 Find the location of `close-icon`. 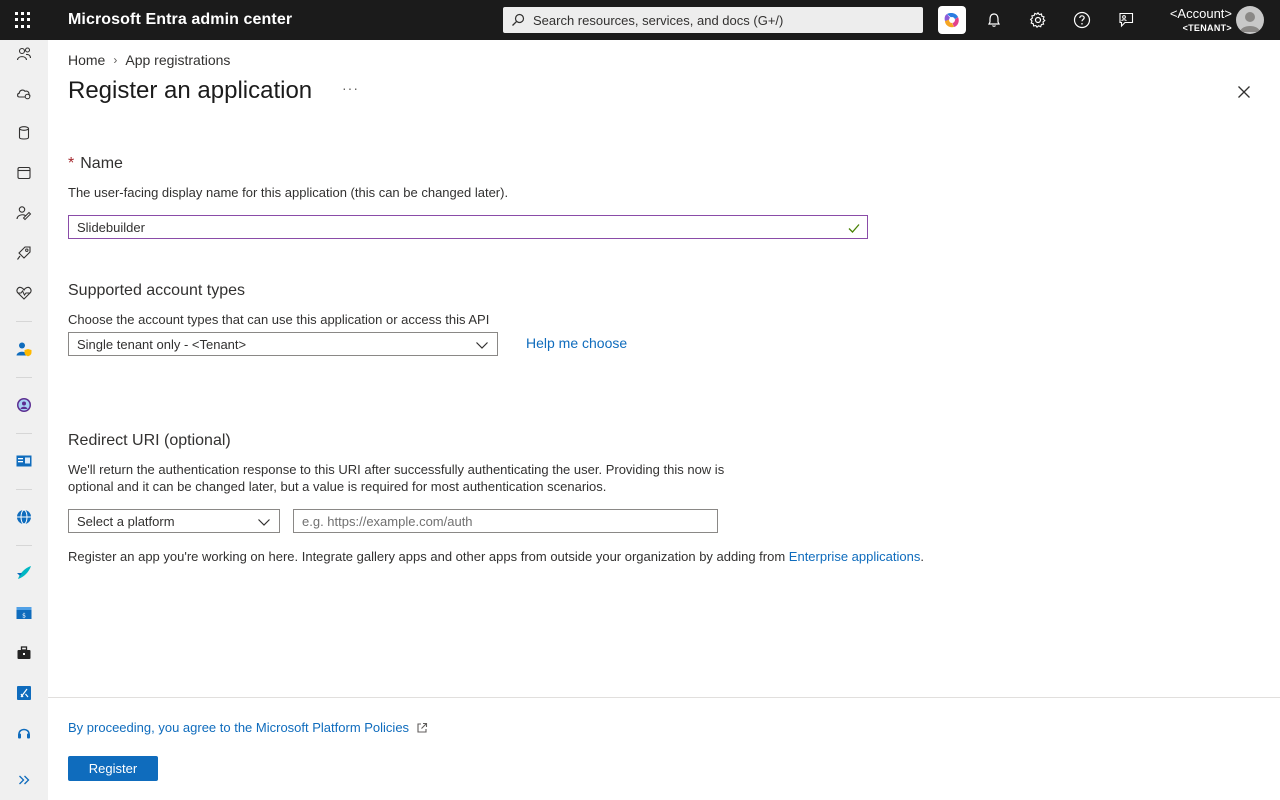

close-icon is located at coordinates (1244, 92).